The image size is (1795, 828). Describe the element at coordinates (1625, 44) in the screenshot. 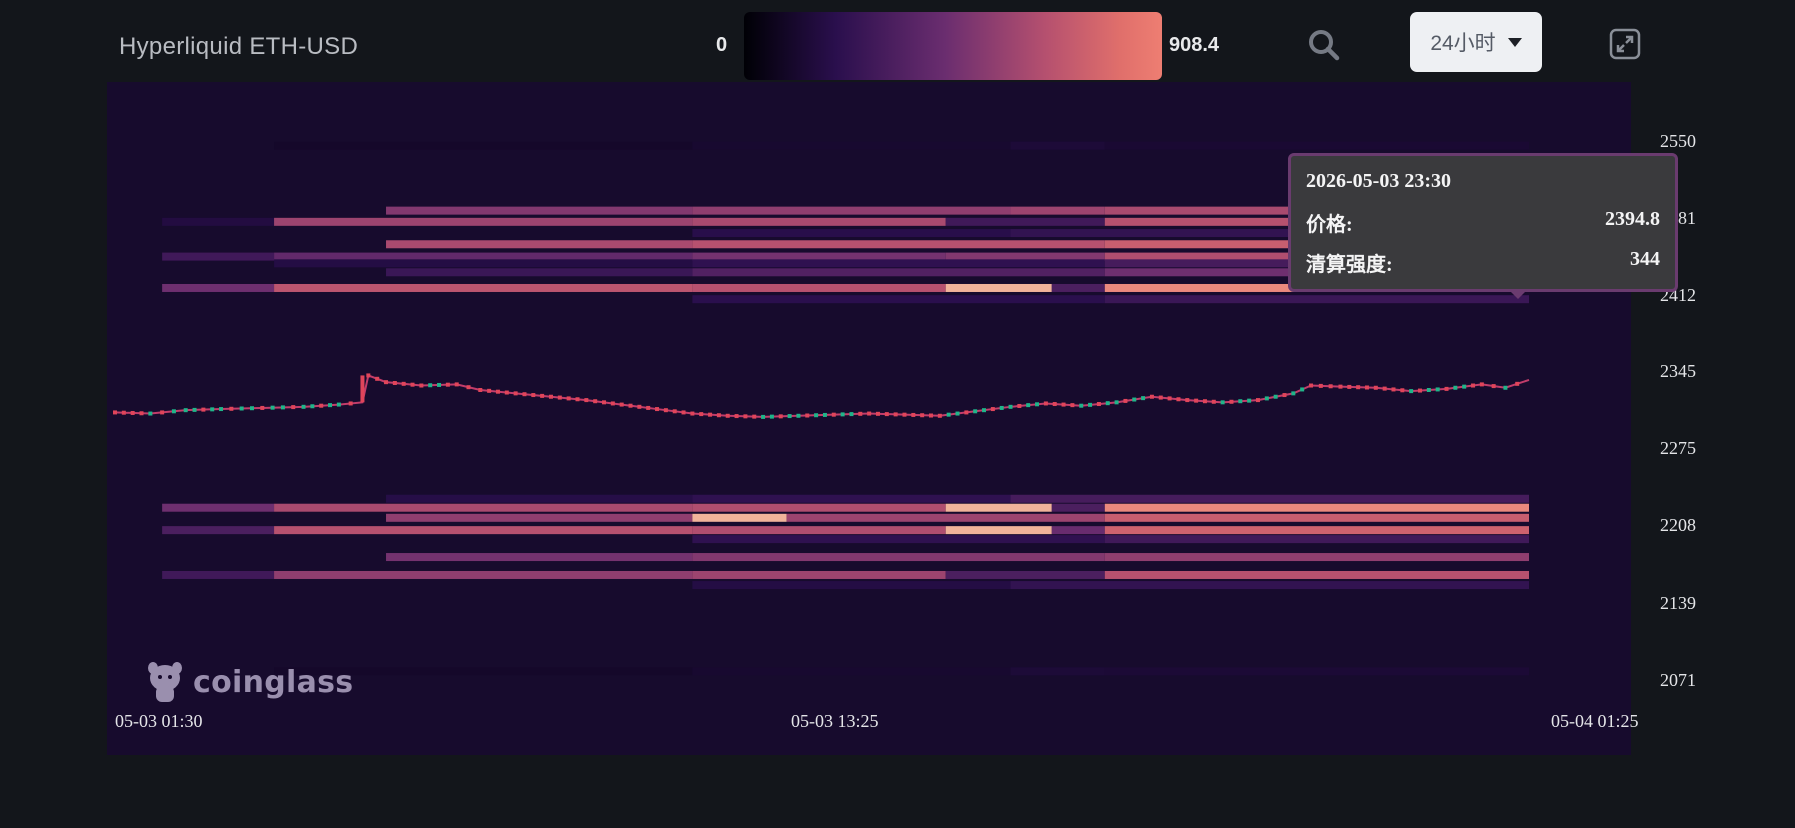

I see `expand-icon` at that location.